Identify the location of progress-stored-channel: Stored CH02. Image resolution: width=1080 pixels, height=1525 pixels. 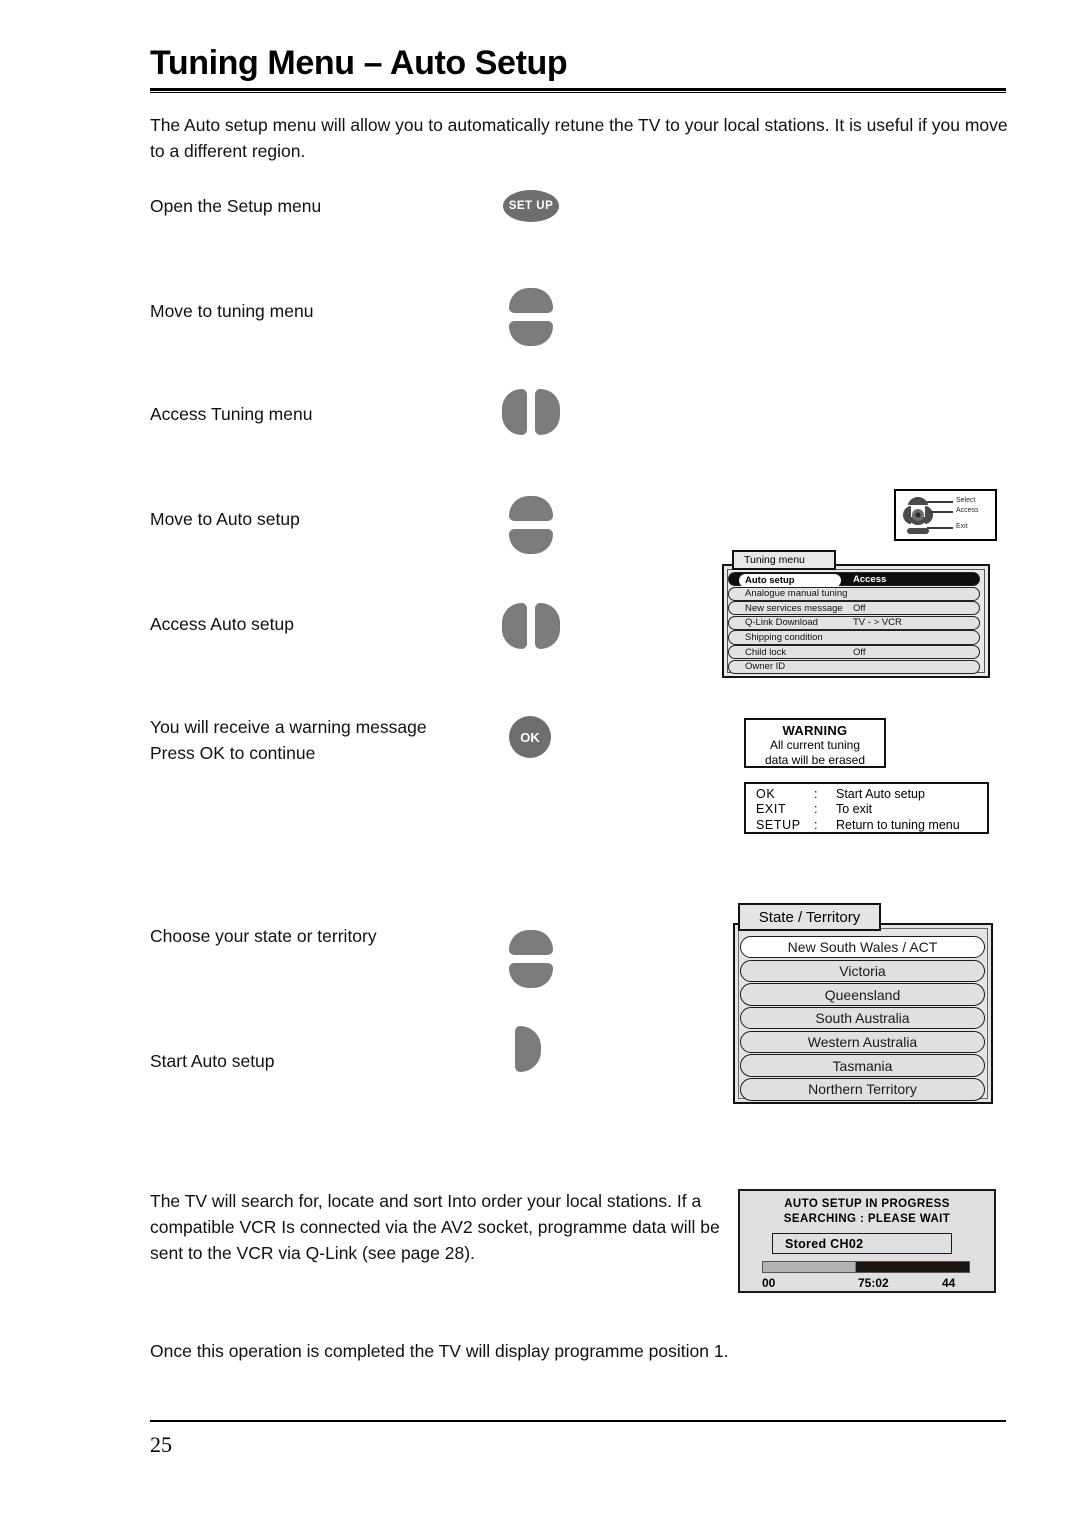
(862, 1243).